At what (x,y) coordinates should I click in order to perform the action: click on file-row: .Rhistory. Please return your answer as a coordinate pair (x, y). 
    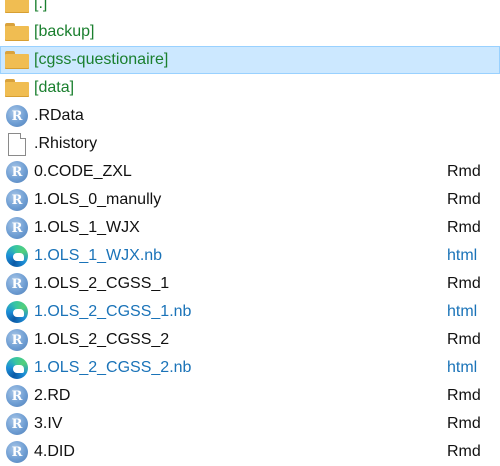
    Looking at the image, I should click on (250, 144).